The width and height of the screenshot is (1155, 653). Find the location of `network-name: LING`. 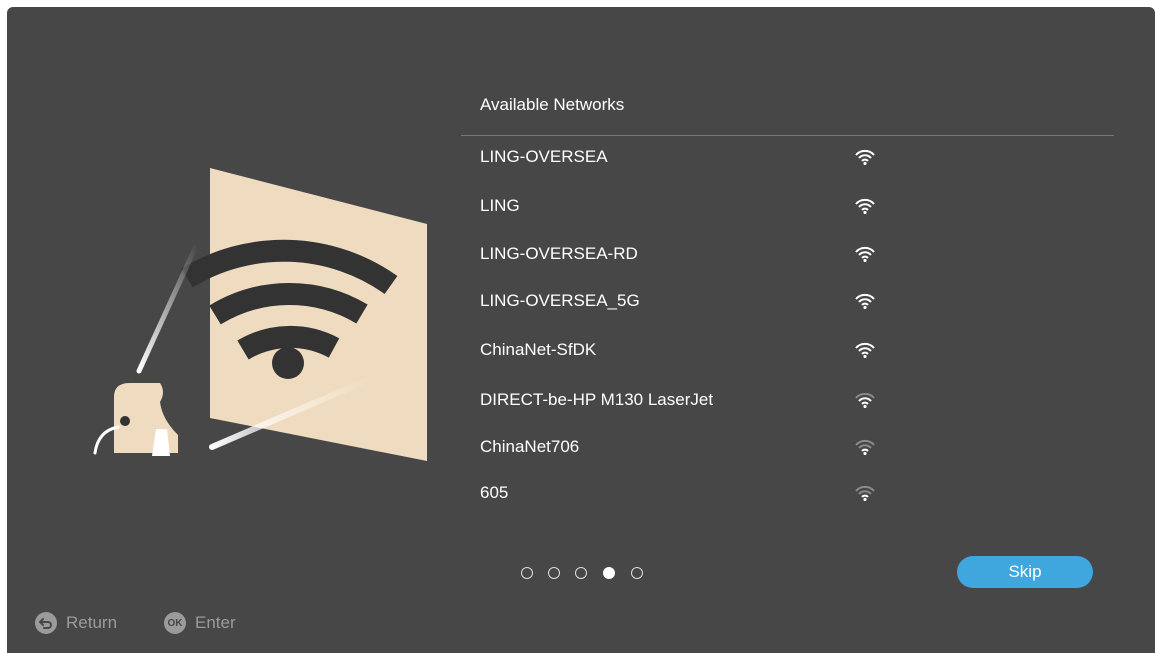

network-name: LING is located at coordinates (500, 205).